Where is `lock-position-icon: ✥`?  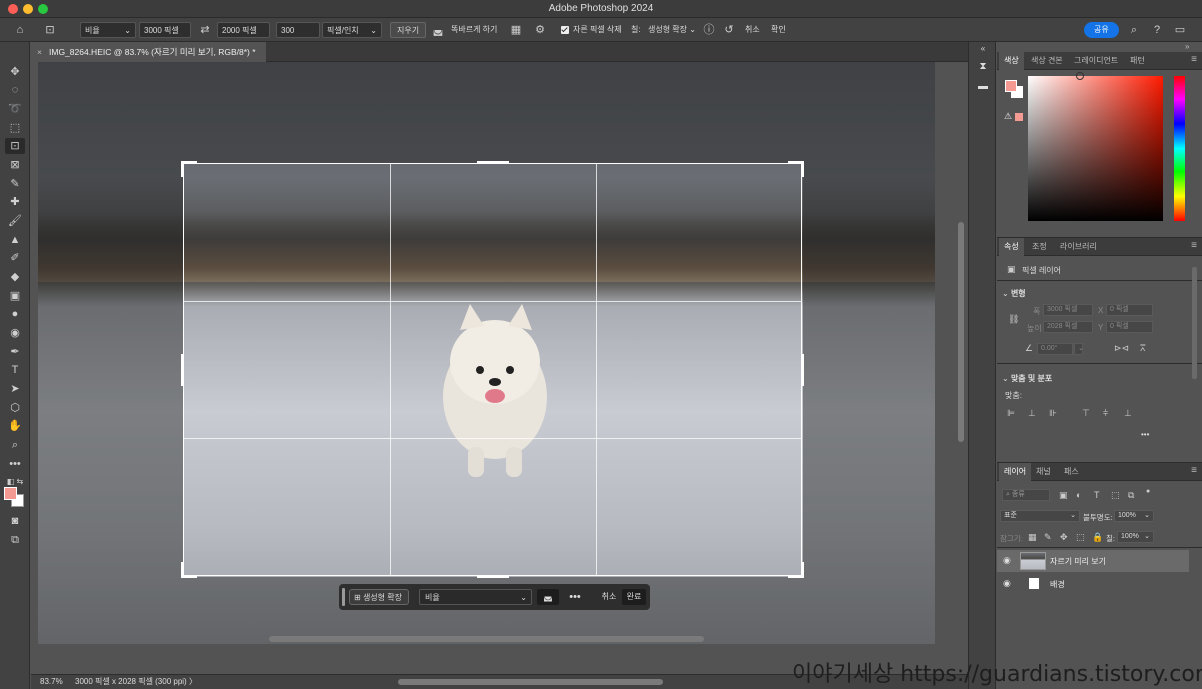
lock-position-icon: ✥ is located at coordinates (1064, 537).